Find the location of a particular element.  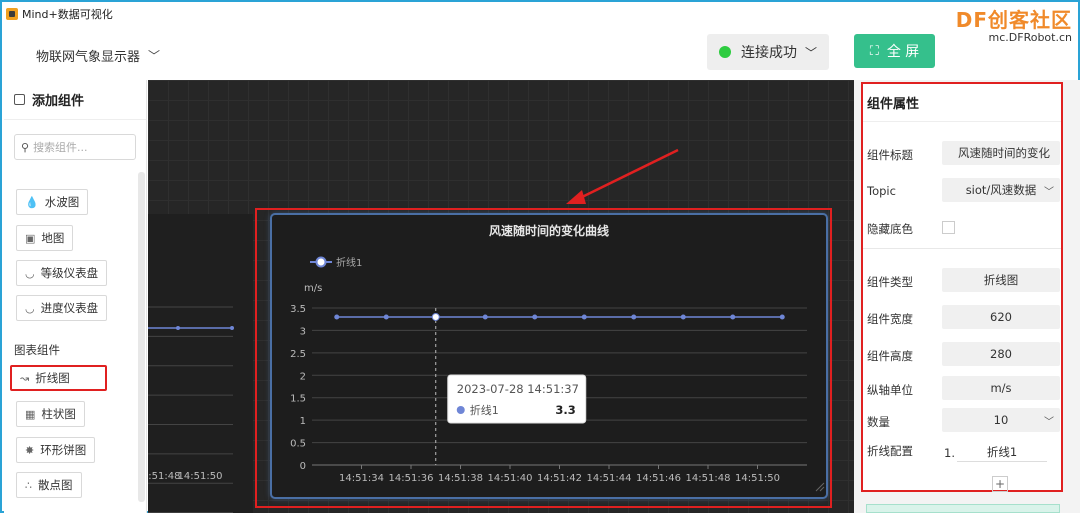

component-label: 环形饼图 is located at coordinates (63, 450).